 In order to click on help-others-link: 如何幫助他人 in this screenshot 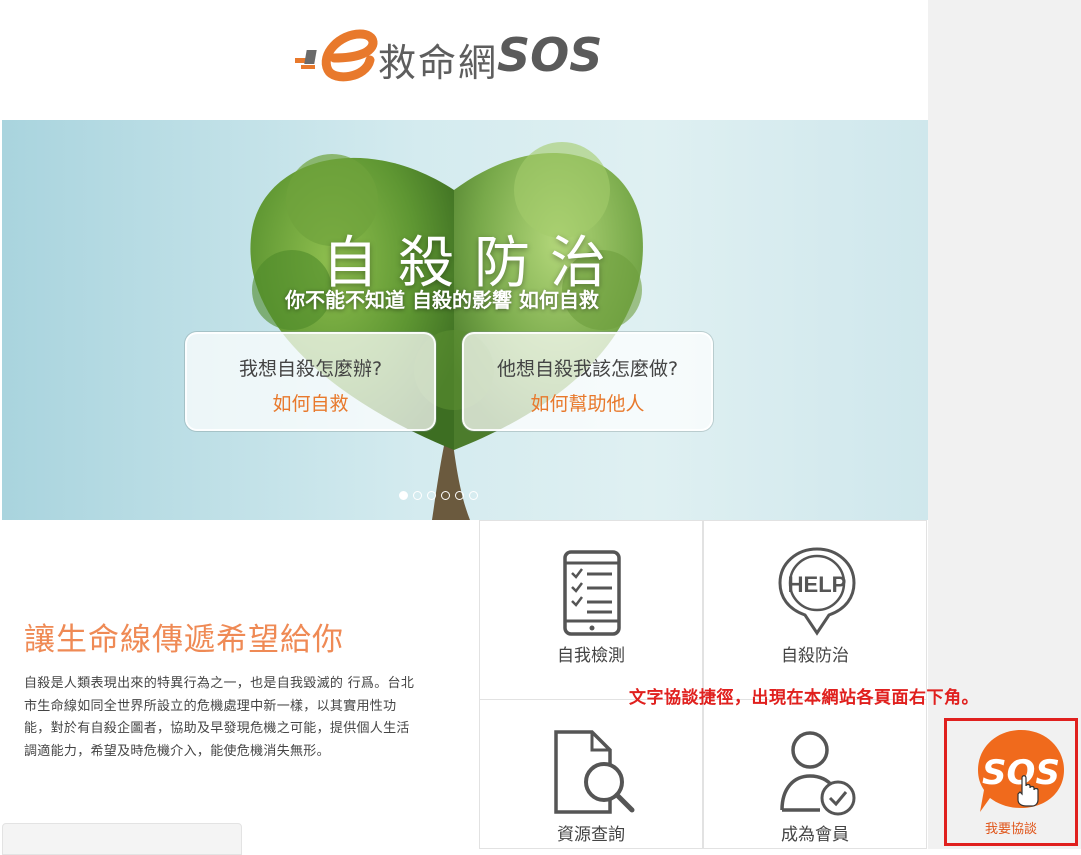, I will do `click(587, 402)`.